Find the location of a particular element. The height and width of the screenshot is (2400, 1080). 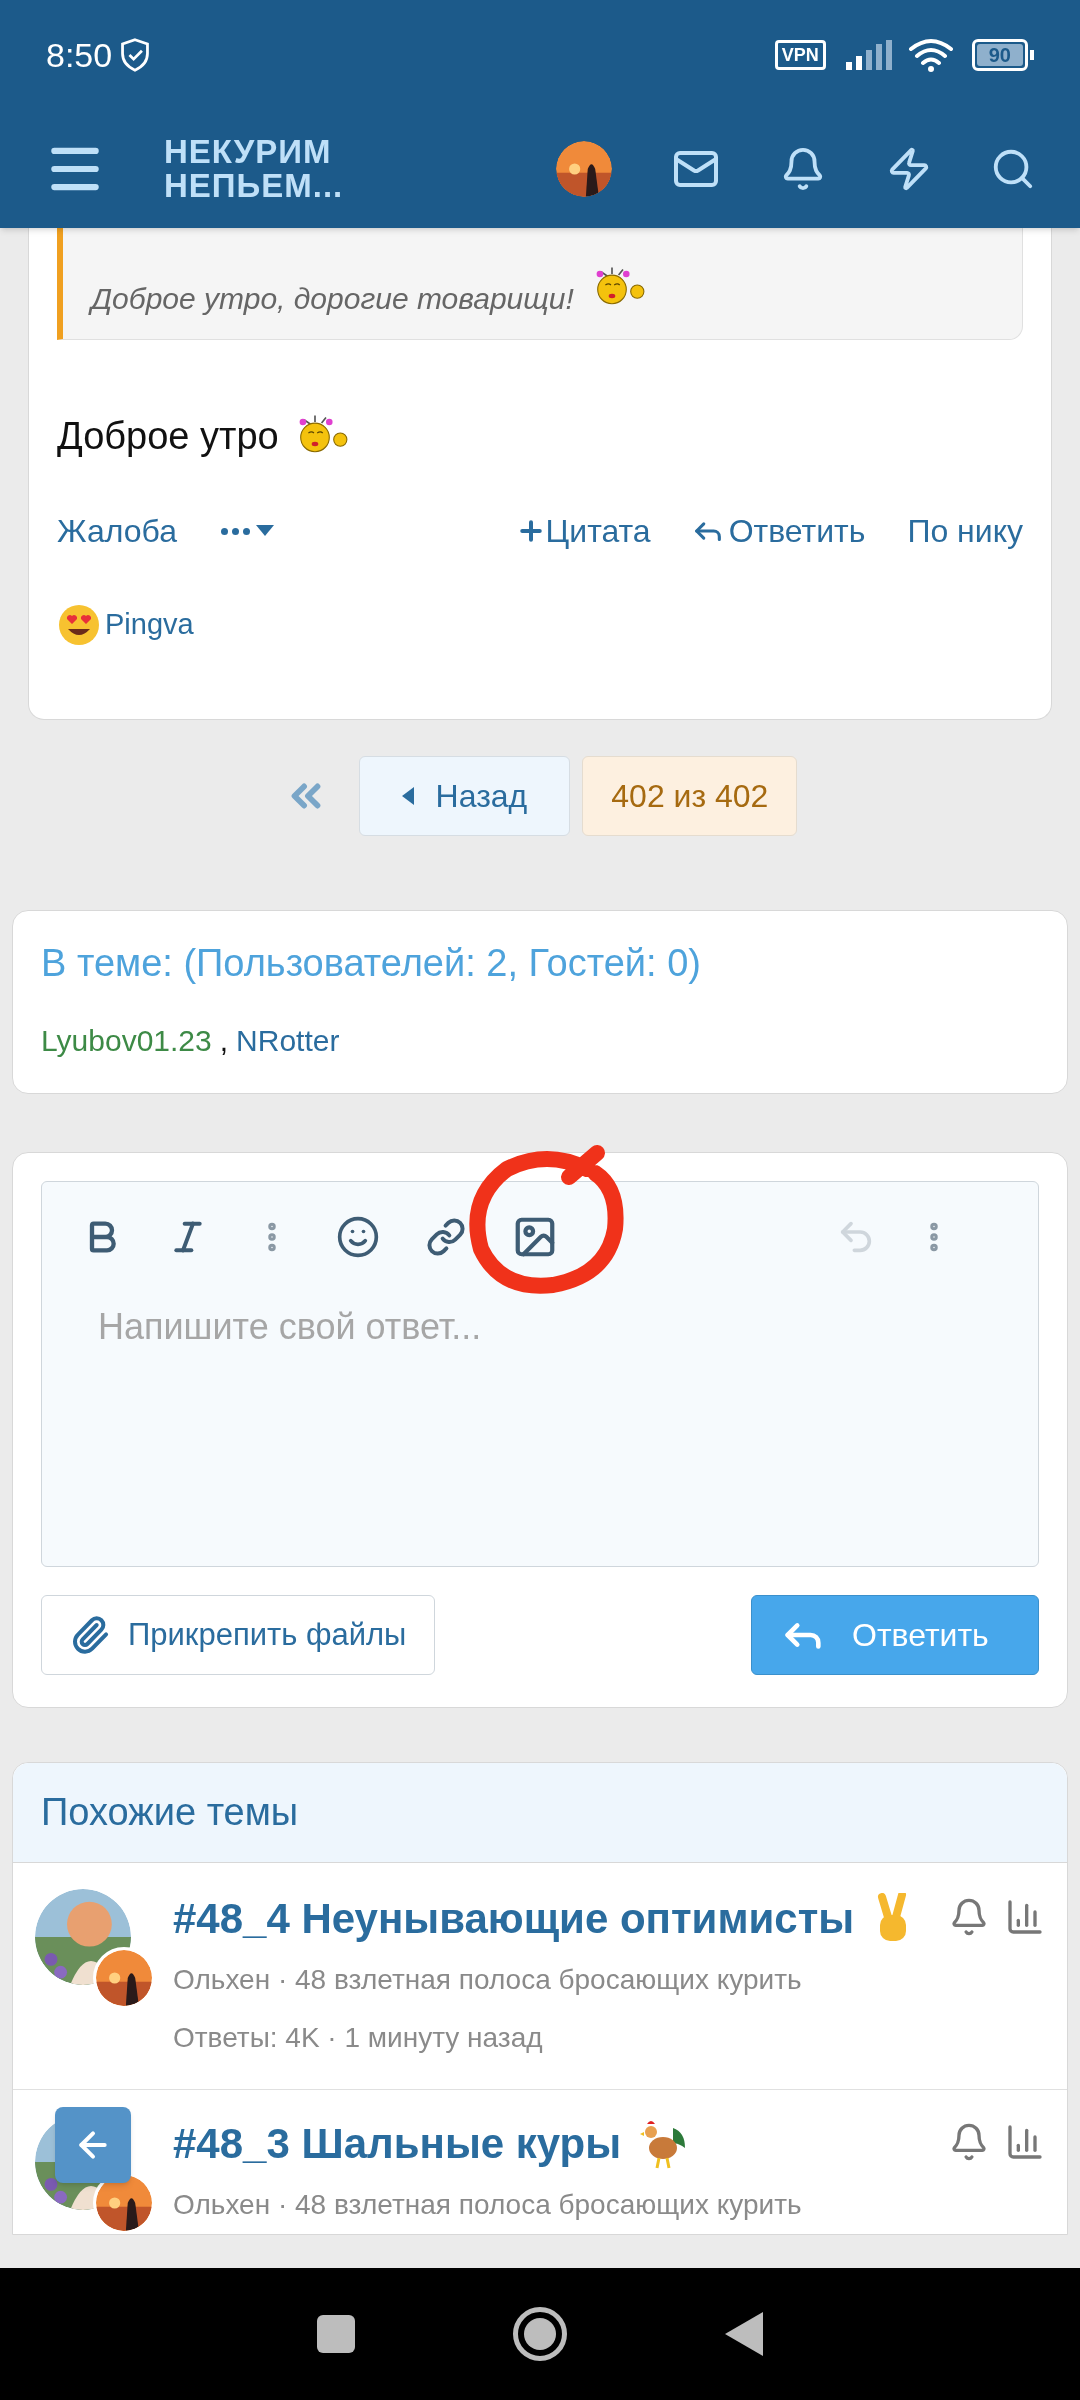

reply-link-button: Ответить is located at coordinates (778, 531).